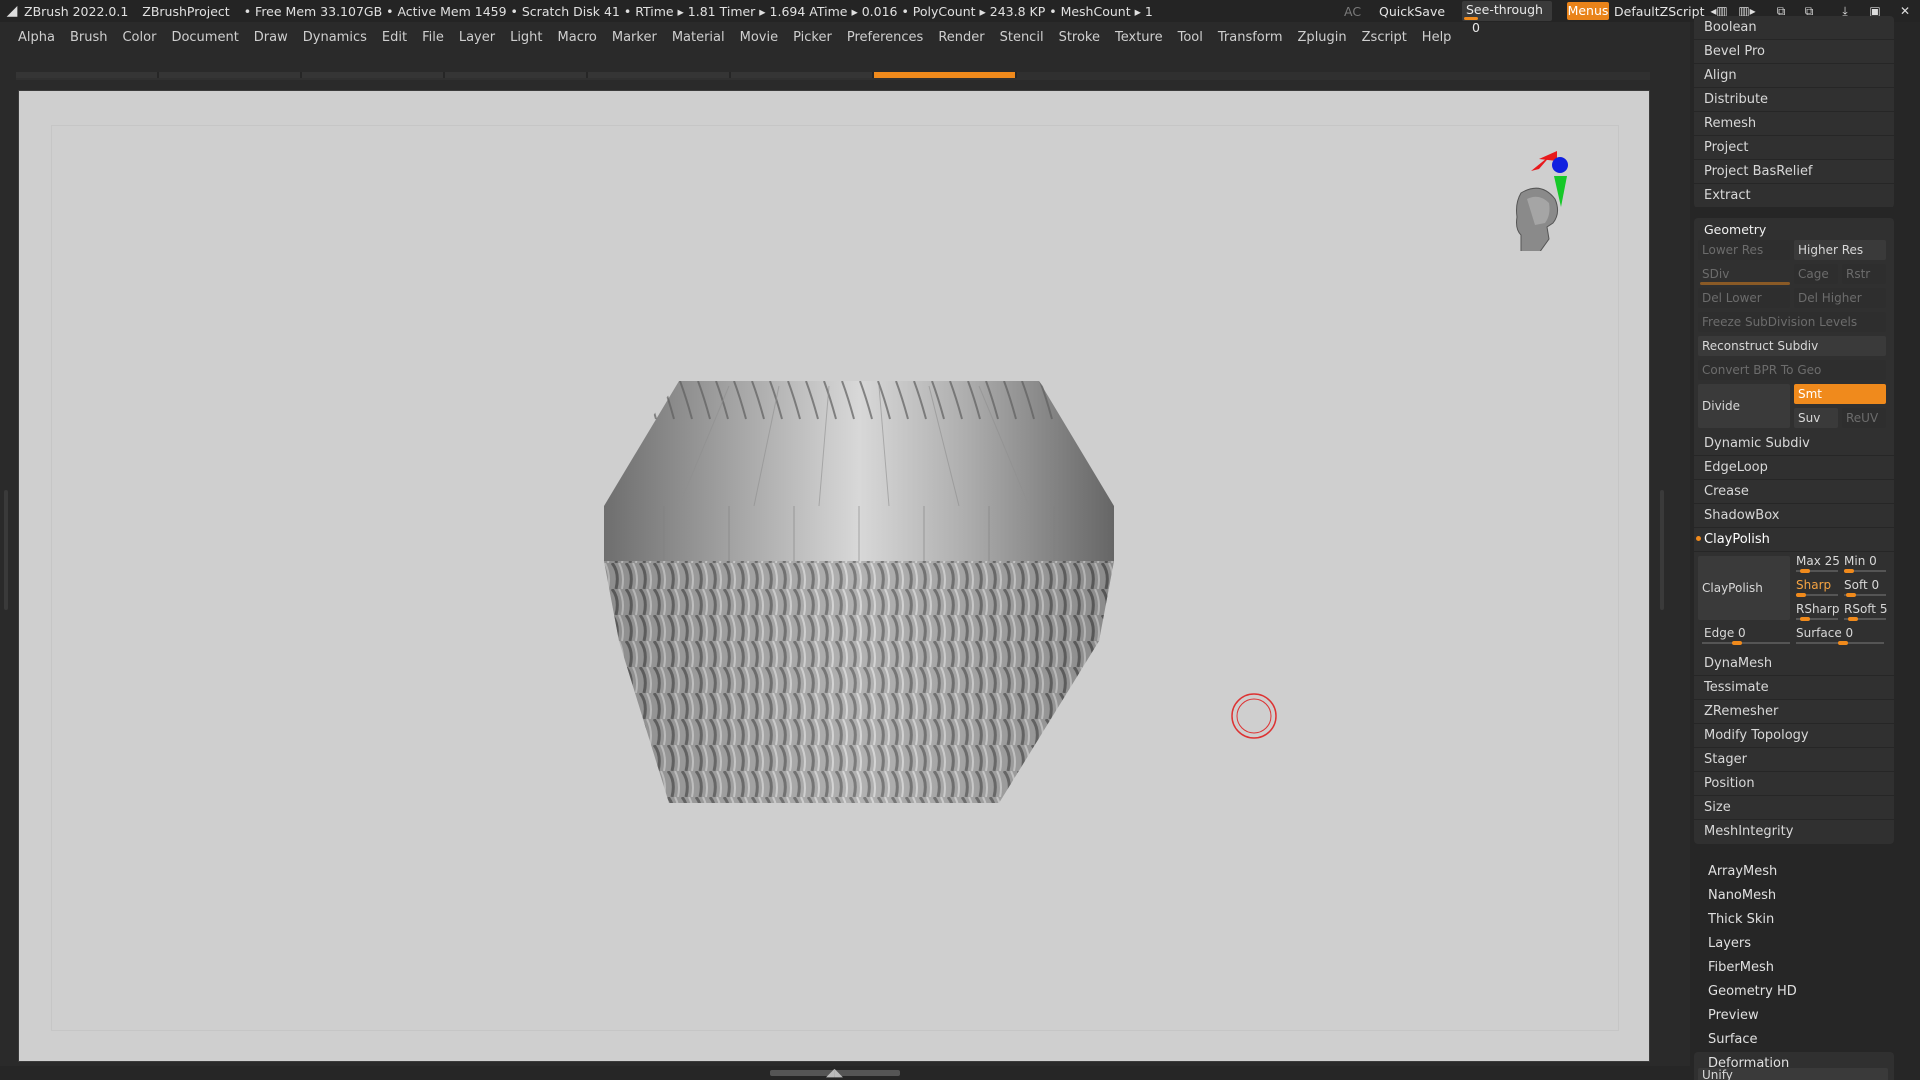  What do you see at coordinates (1022, 37) in the screenshot?
I see `menu-stencil: Stencil` at bounding box center [1022, 37].